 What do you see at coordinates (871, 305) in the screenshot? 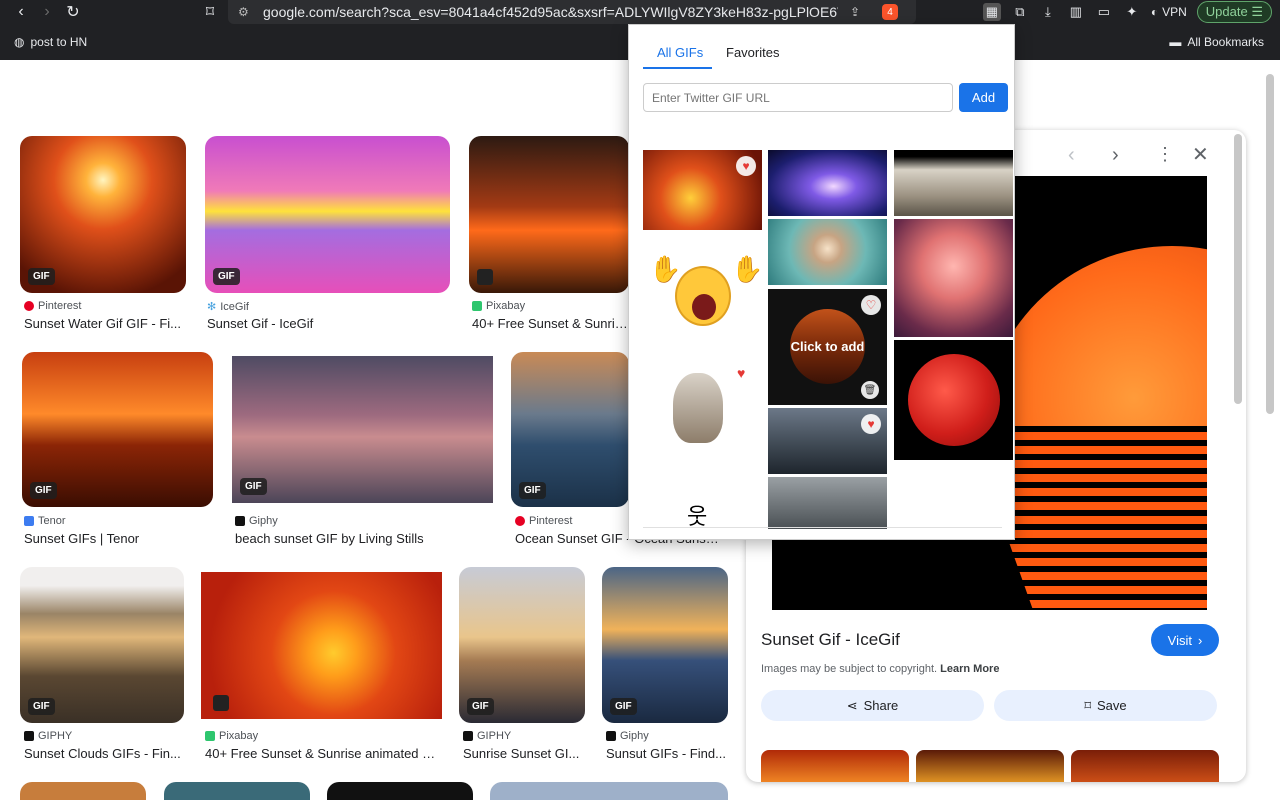
I see `heart-outline-icon: ♡` at bounding box center [871, 305].